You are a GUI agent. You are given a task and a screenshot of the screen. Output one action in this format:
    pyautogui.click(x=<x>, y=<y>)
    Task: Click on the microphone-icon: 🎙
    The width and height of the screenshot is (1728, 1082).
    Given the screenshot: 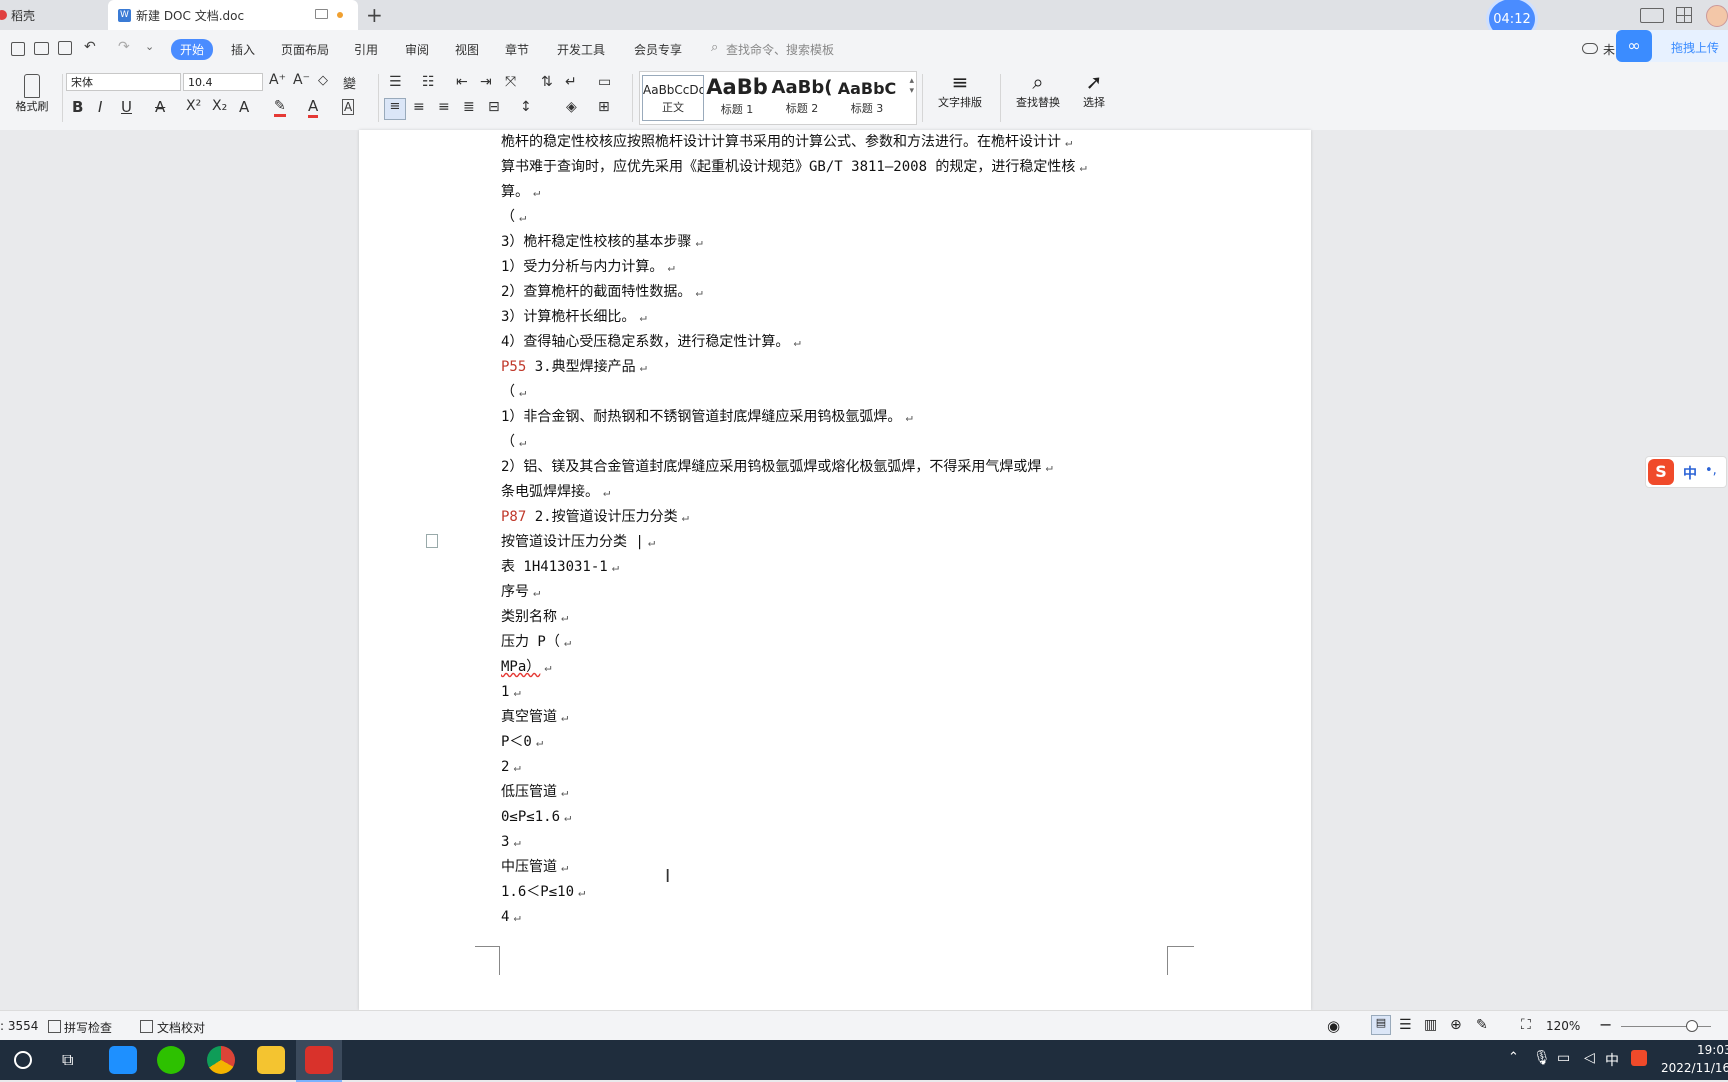 What is the action you would take?
    pyautogui.click(x=1542, y=1058)
    